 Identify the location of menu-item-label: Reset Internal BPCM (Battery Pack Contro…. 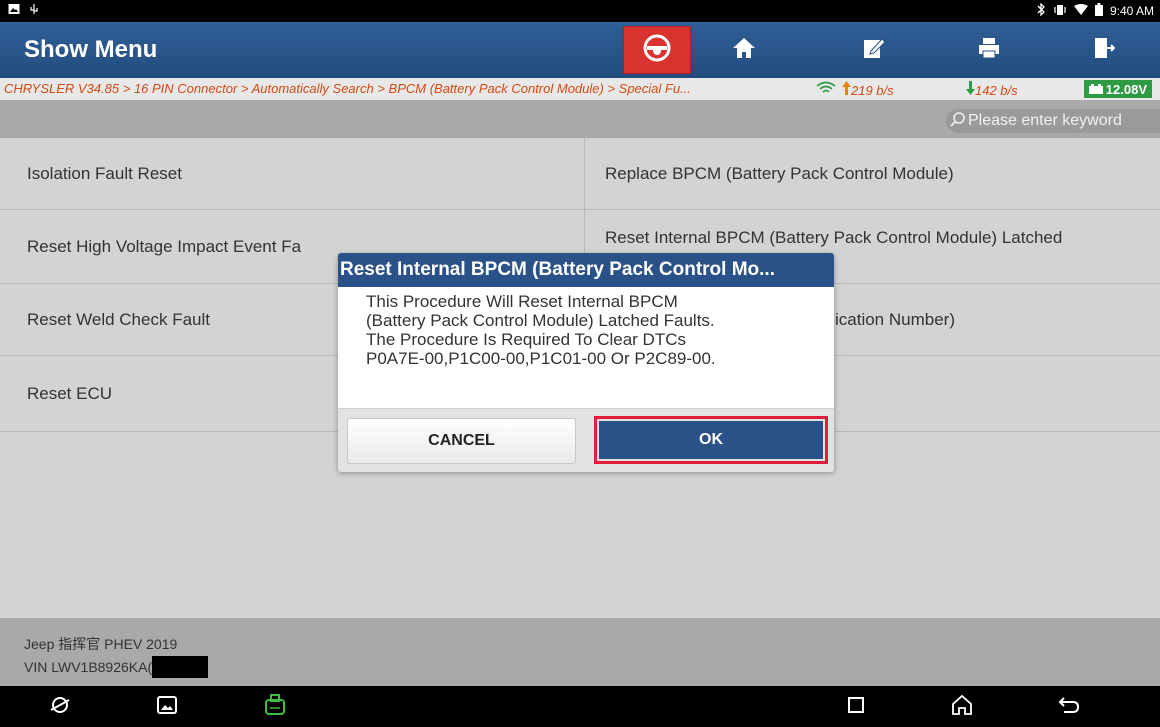
(834, 237).